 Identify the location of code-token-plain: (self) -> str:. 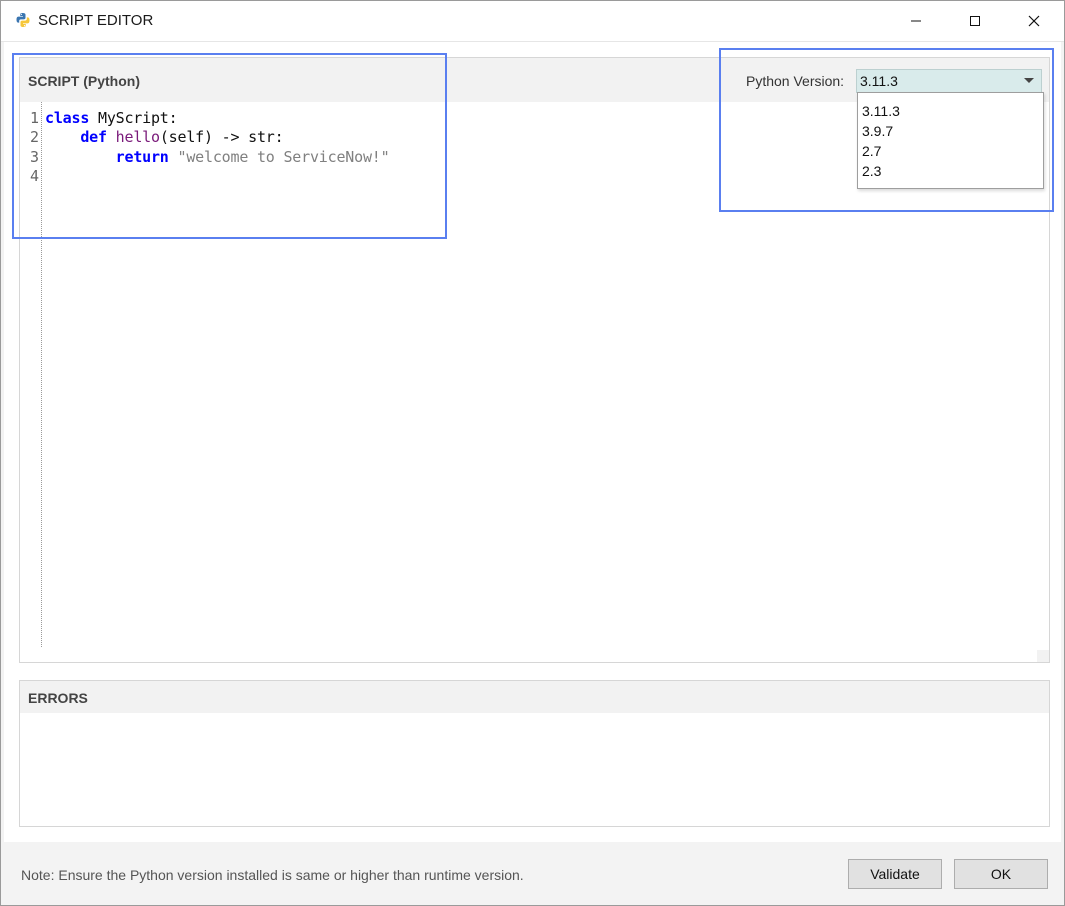
(221, 137).